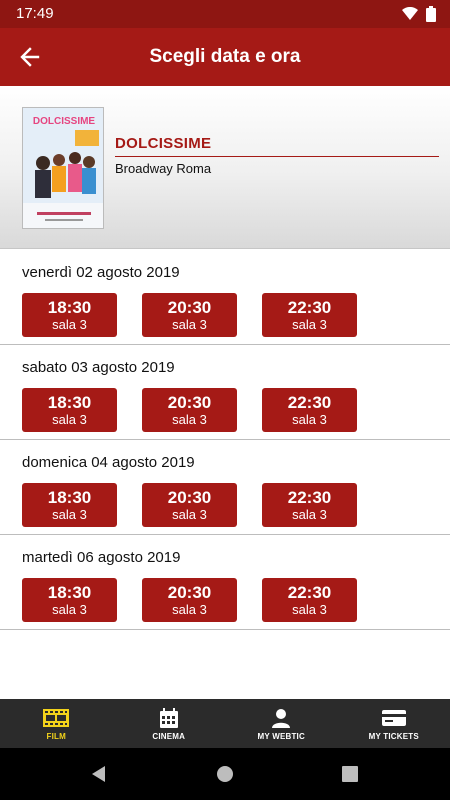 Image resolution: width=450 pixels, height=800 pixels. What do you see at coordinates (419, 14) in the screenshot?
I see `status-icons` at bounding box center [419, 14].